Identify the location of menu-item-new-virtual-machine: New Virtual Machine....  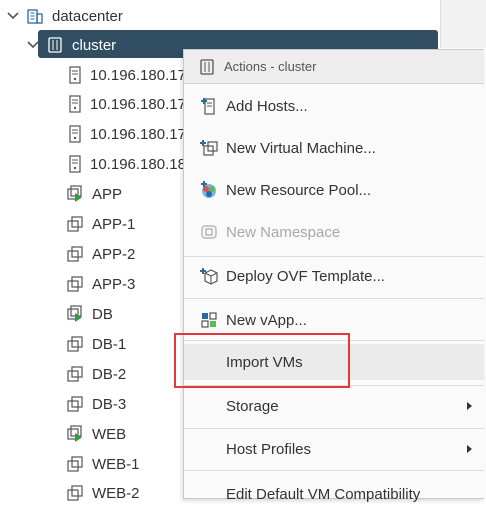
(334, 148).